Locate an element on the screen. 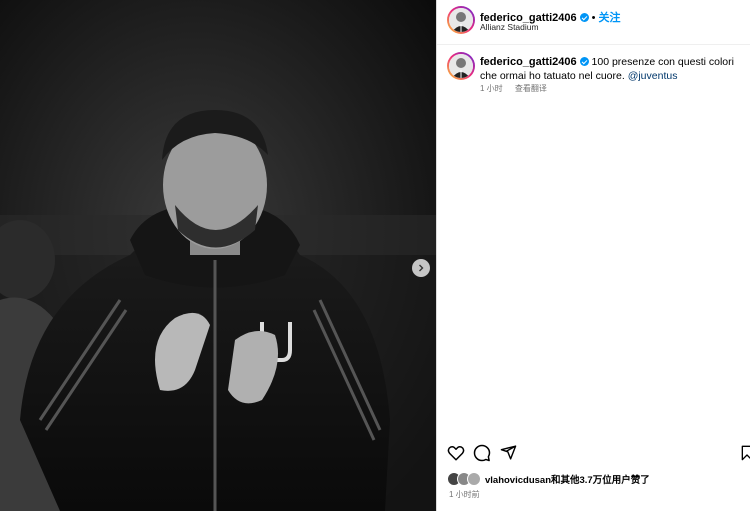 This screenshot has height=511, width=750. avatar-image is located at coordinates (461, 20).